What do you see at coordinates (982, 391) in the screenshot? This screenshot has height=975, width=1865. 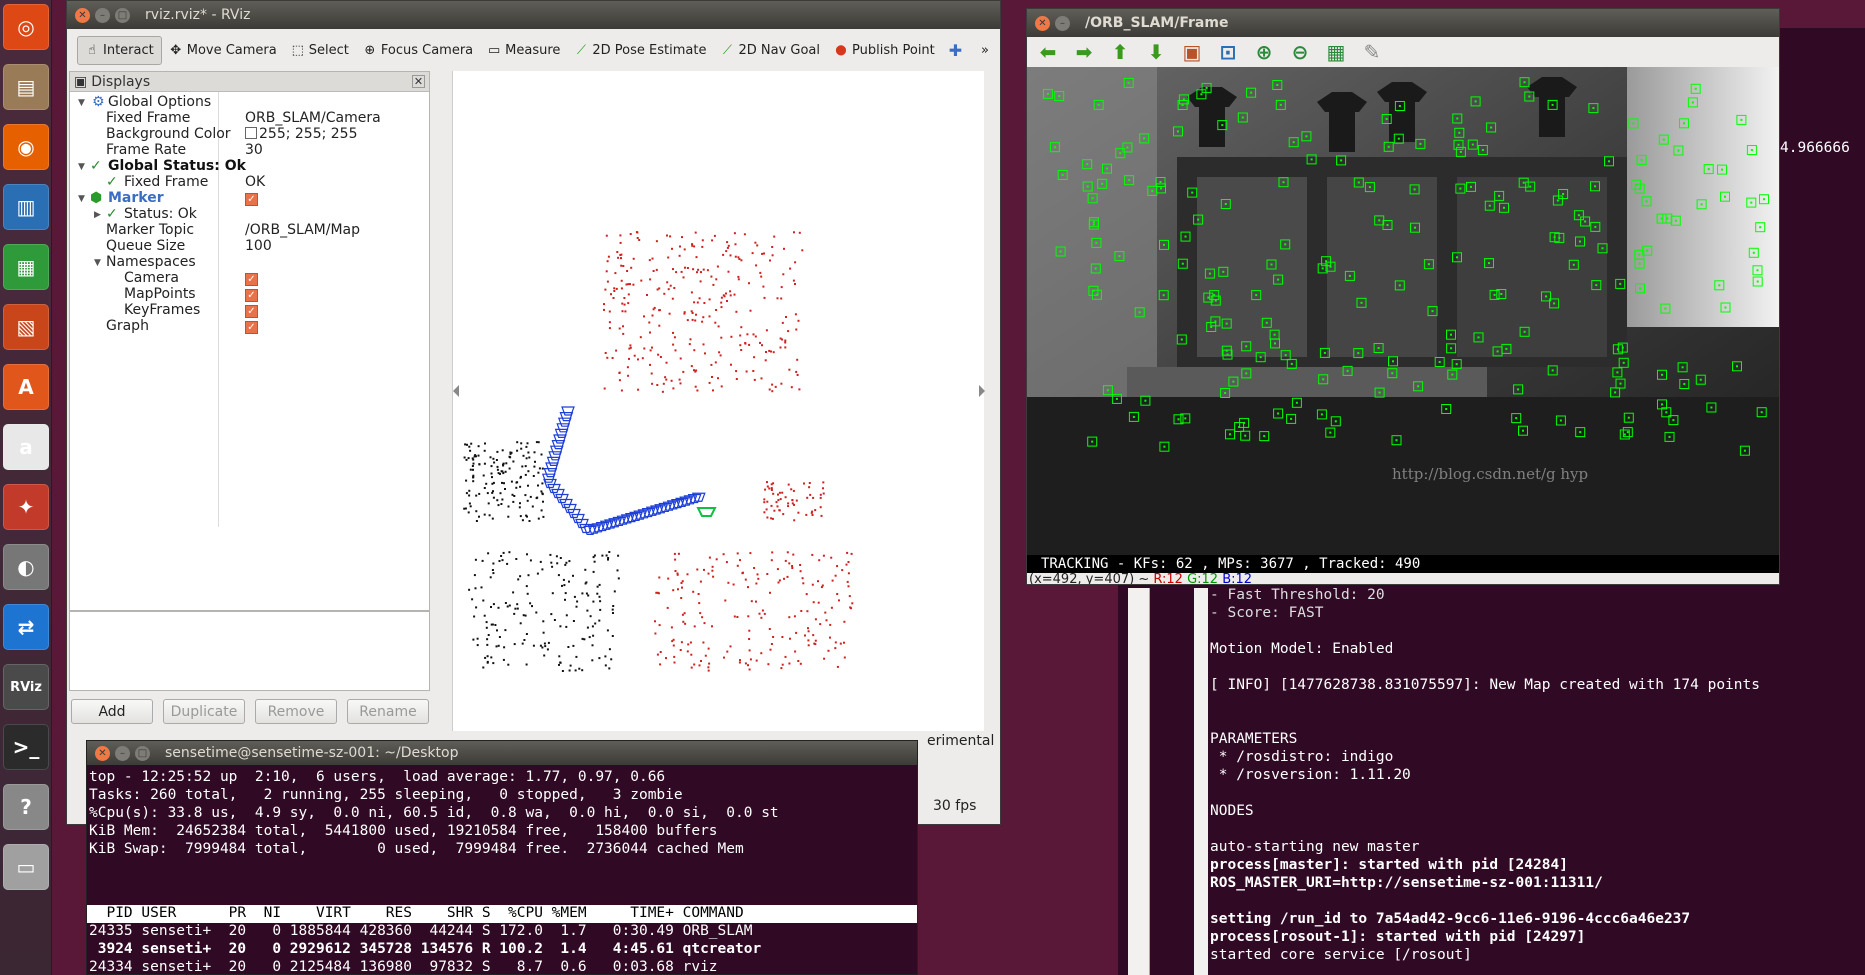 I see `right-scroll-arrow-icon` at bounding box center [982, 391].